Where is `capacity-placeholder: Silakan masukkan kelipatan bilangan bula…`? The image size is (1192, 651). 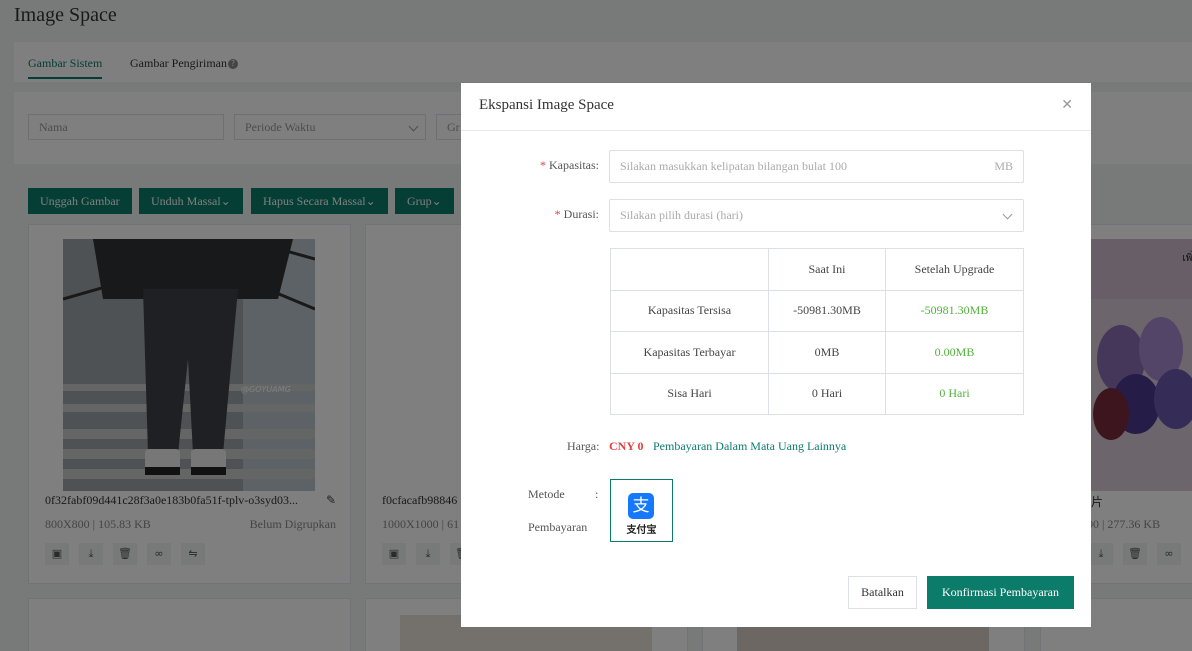 capacity-placeholder: Silakan masukkan kelipatan bilangan bula… is located at coordinates (733, 166).